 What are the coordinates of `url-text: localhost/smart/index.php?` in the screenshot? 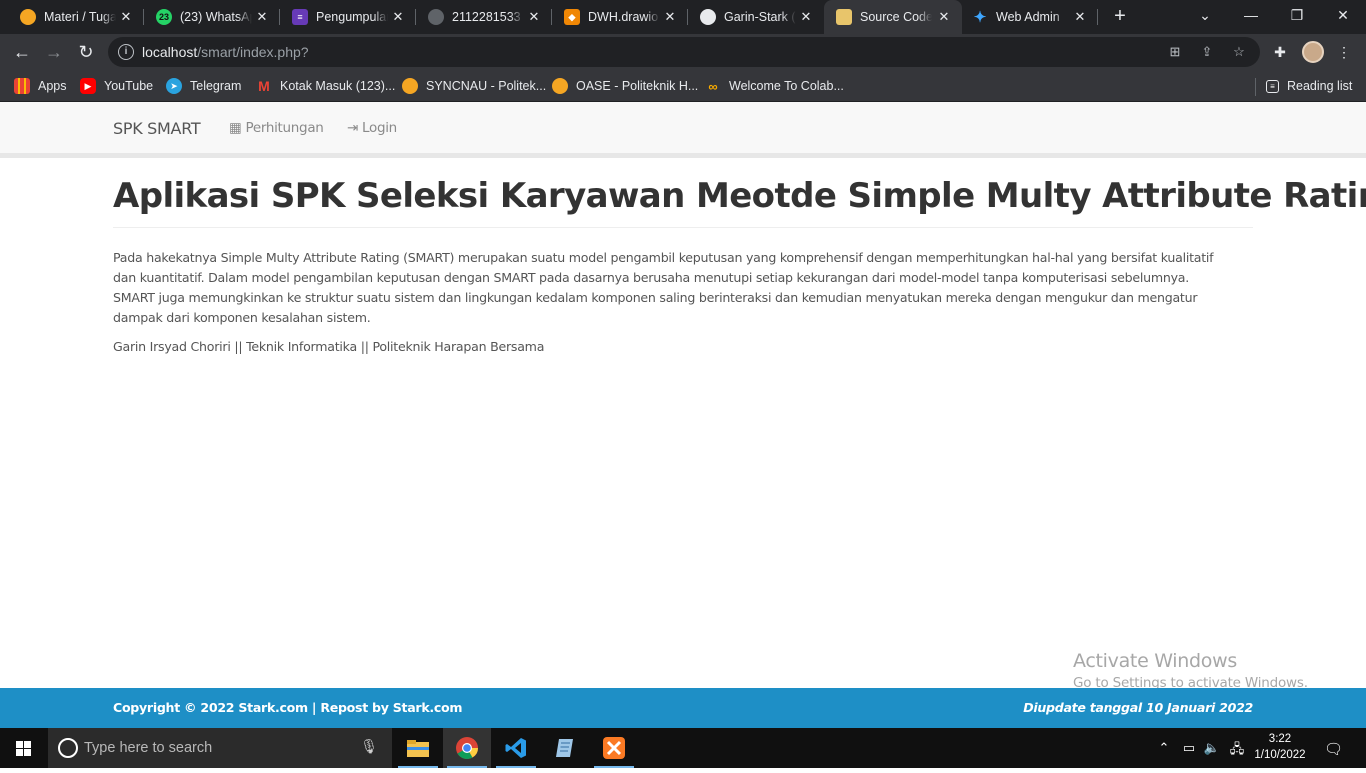 It's located at (225, 52).